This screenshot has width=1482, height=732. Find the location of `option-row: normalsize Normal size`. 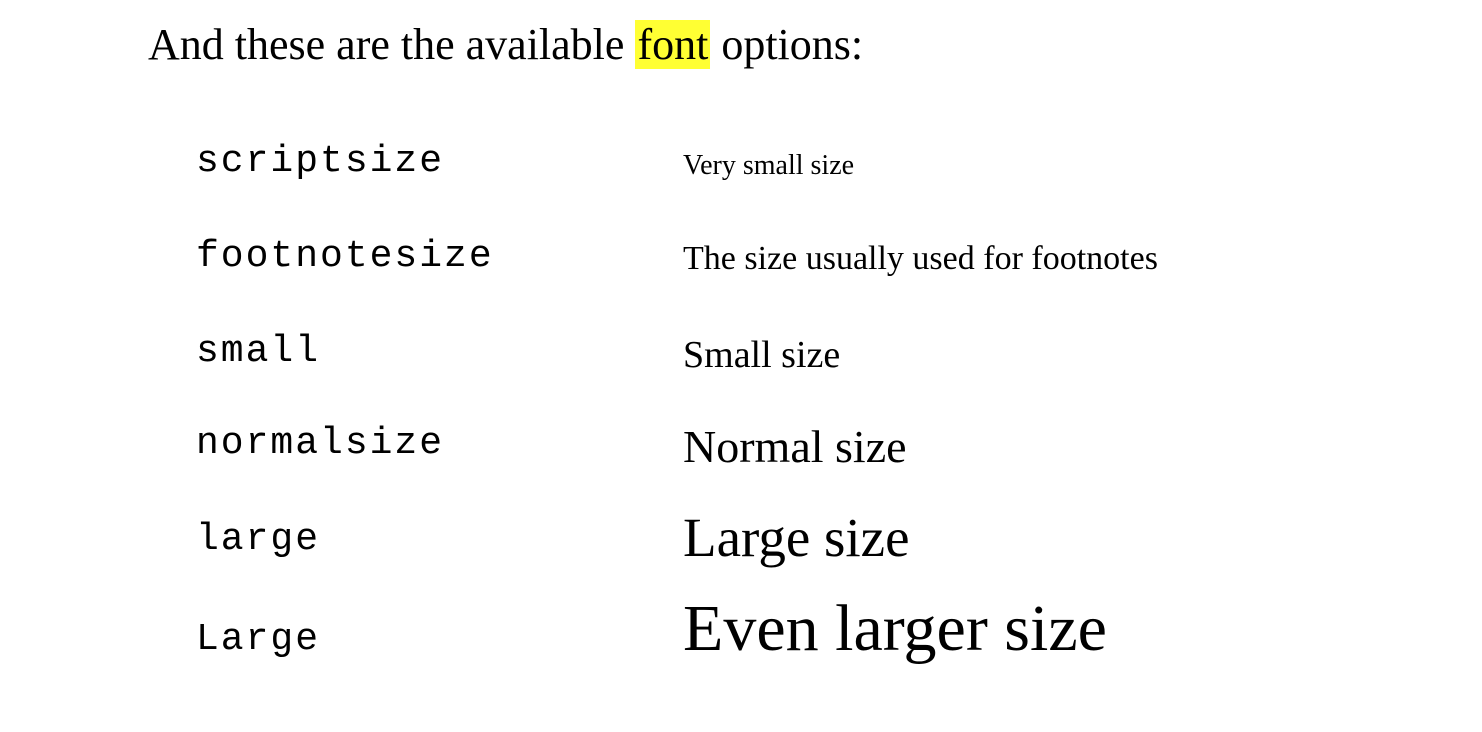

option-row: normalsize Normal size is located at coordinates (741, 451).